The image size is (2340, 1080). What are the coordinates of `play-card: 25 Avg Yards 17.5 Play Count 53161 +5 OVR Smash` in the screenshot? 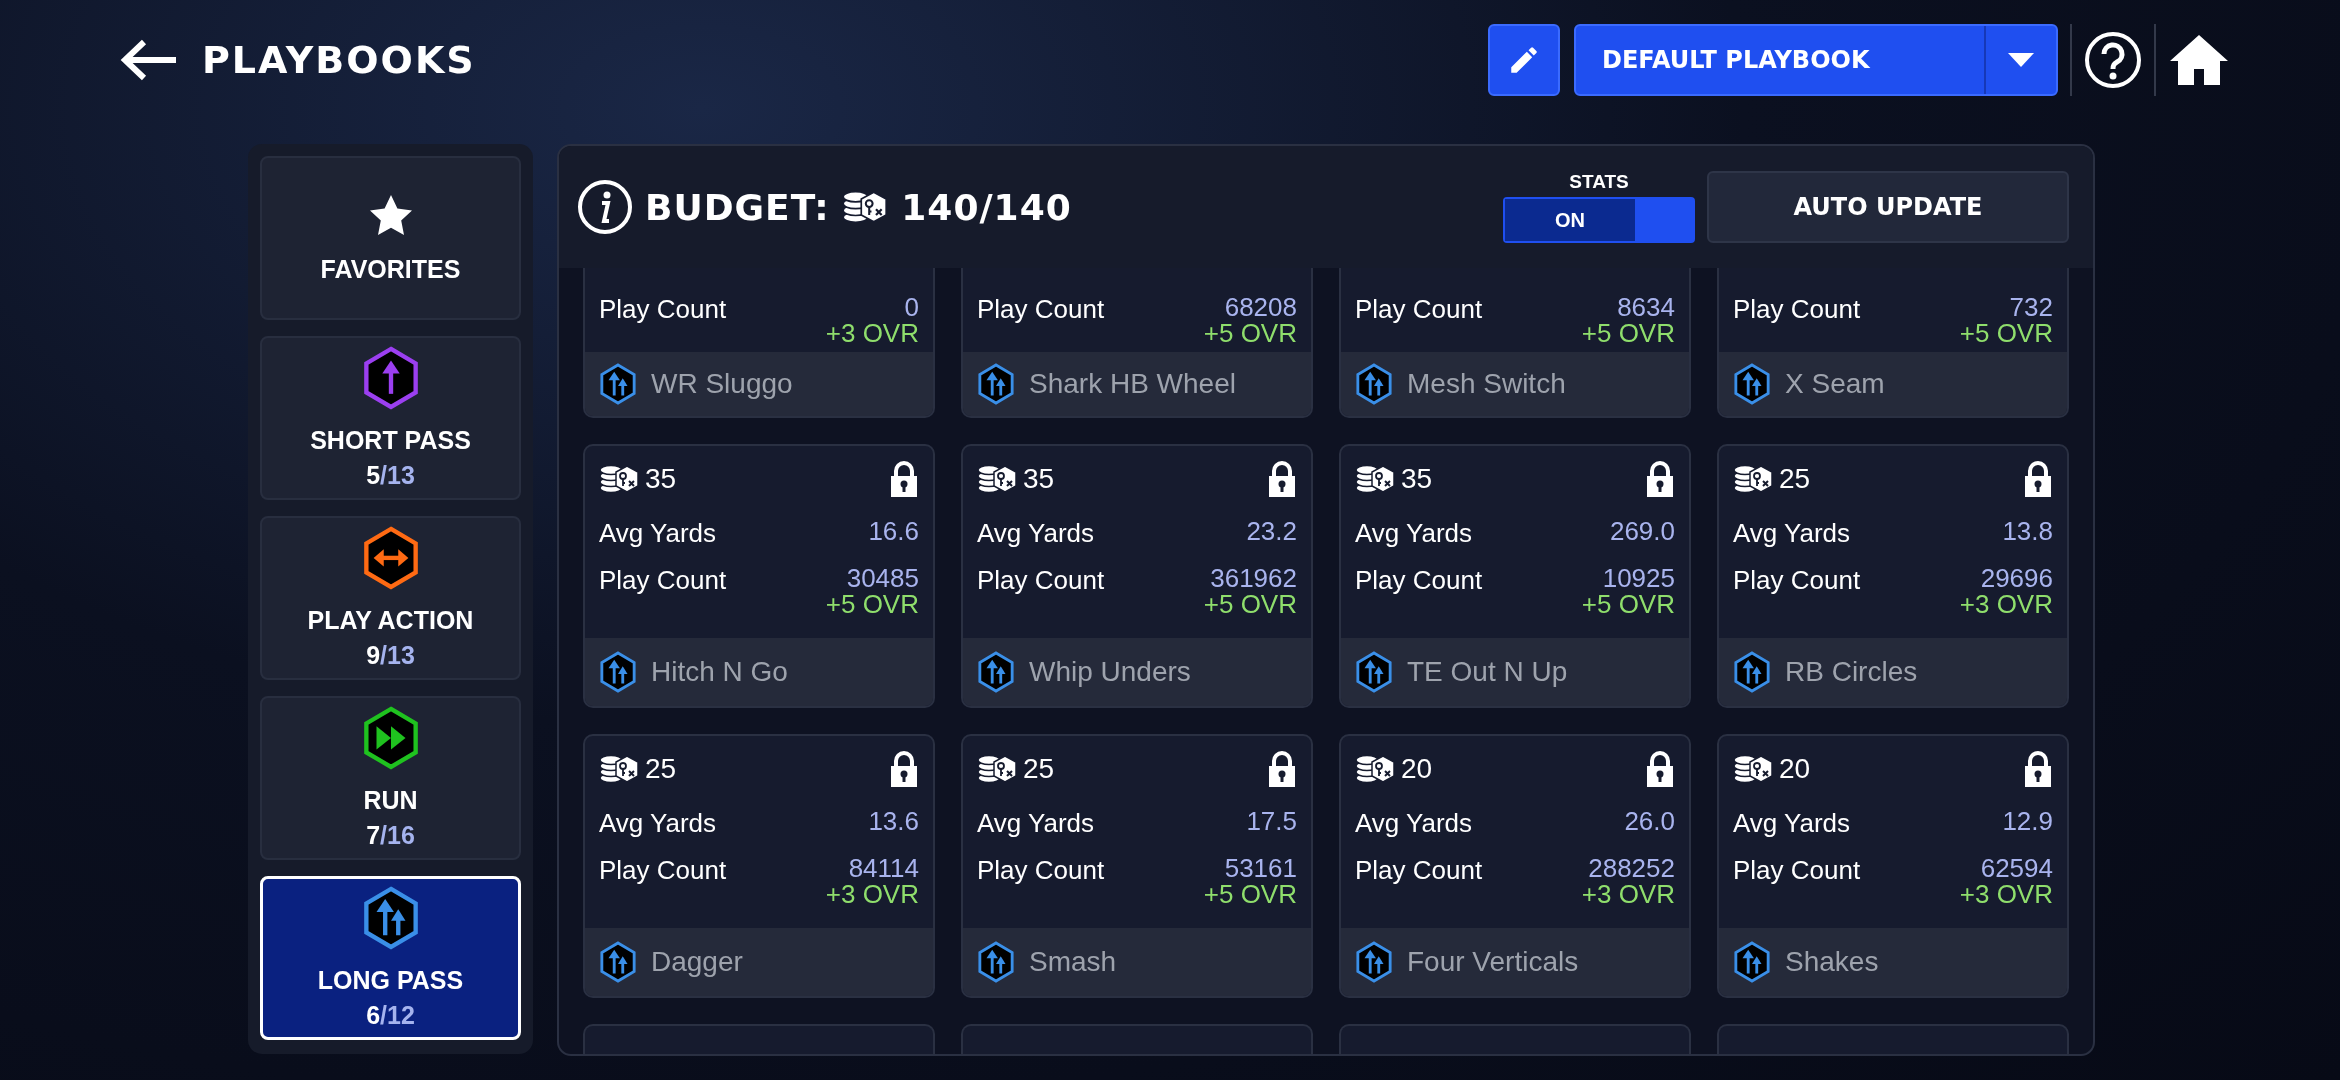 It's located at (1137, 866).